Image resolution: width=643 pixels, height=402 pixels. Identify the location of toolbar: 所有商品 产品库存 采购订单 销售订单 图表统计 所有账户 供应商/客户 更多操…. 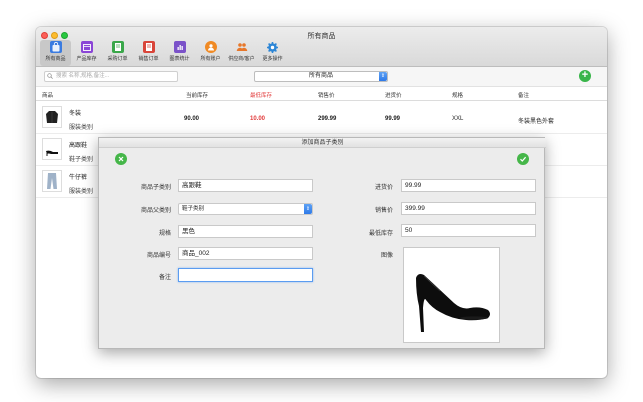
(164, 53).